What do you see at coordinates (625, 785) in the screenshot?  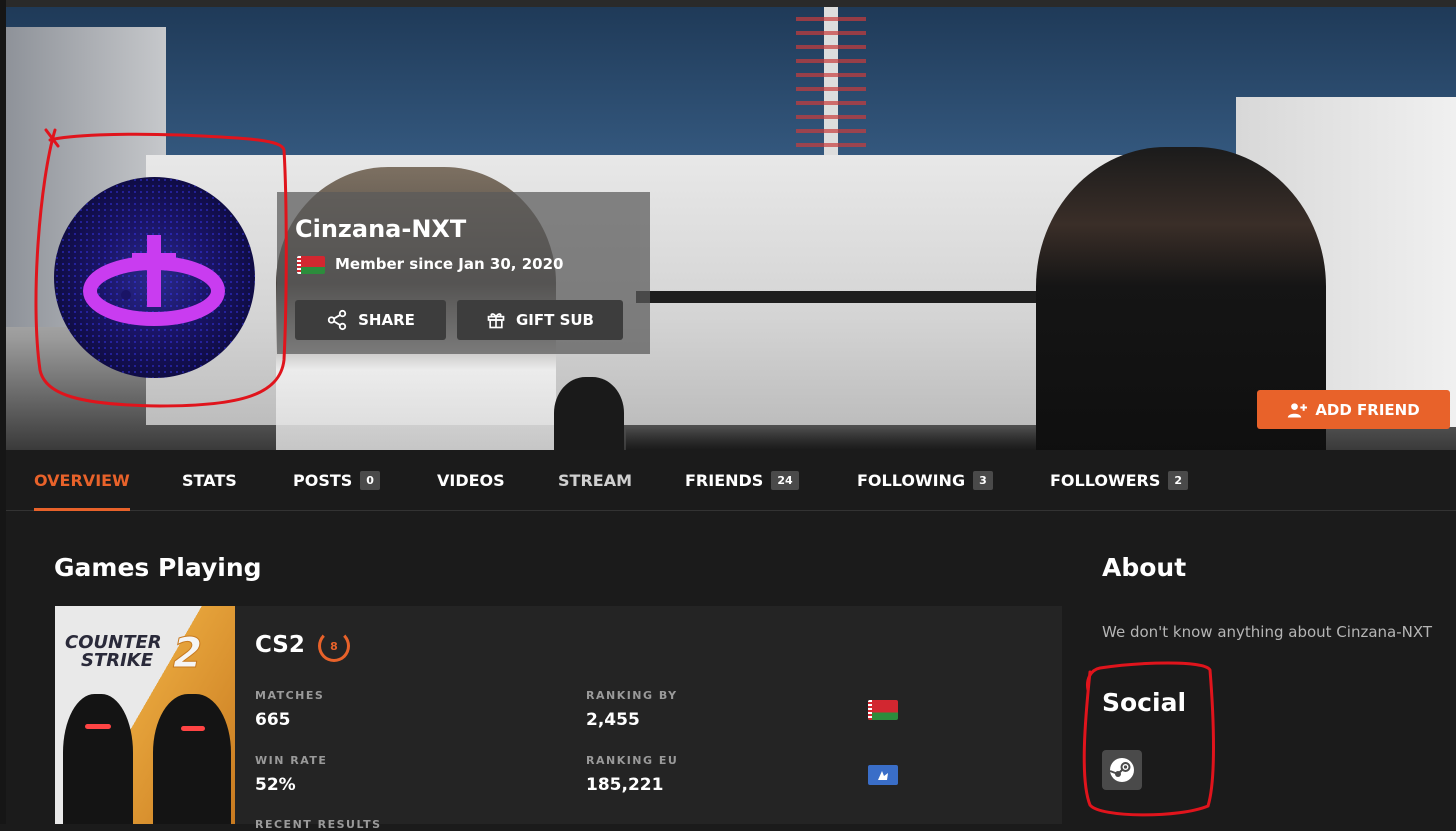 I see `ranking-eu-value: 185,221` at bounding box center [625, 785].